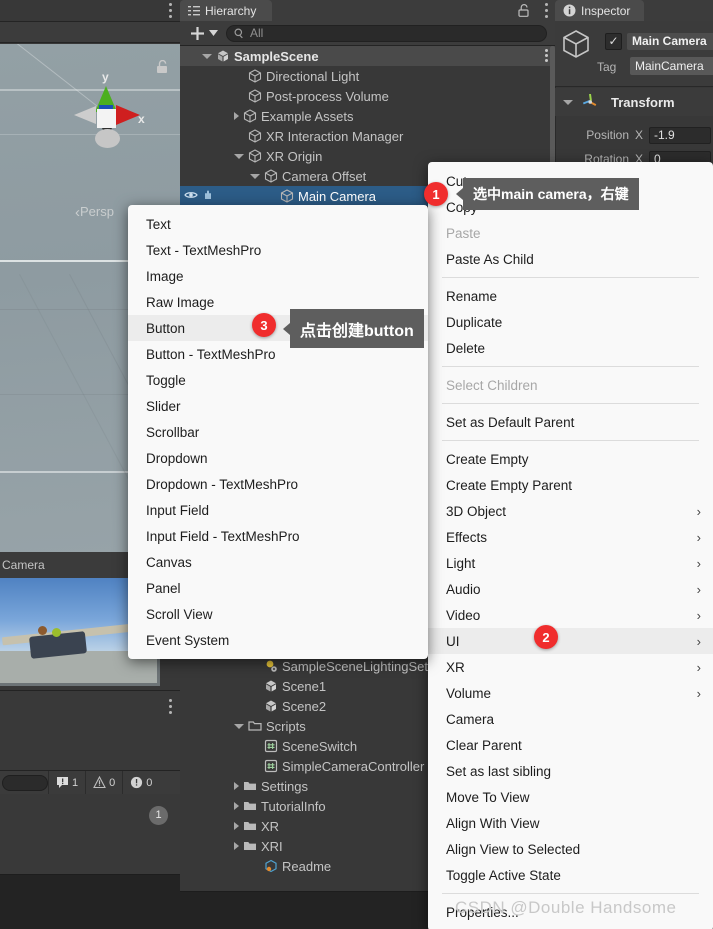 This screenshot has height=929, width=713. I want to click on menu-item-text: Text, so click(278, 224).